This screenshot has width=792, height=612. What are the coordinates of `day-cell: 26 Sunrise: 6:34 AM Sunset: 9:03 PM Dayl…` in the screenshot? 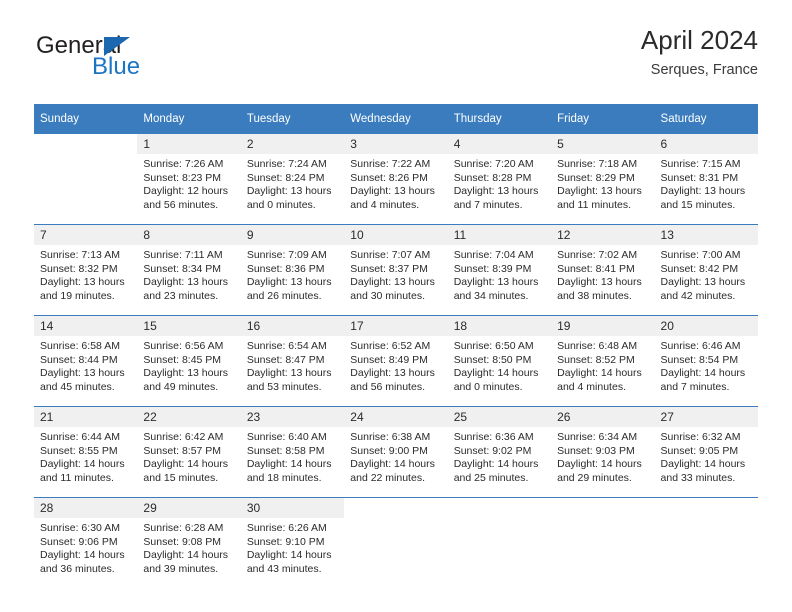 It's located at (603, 452).